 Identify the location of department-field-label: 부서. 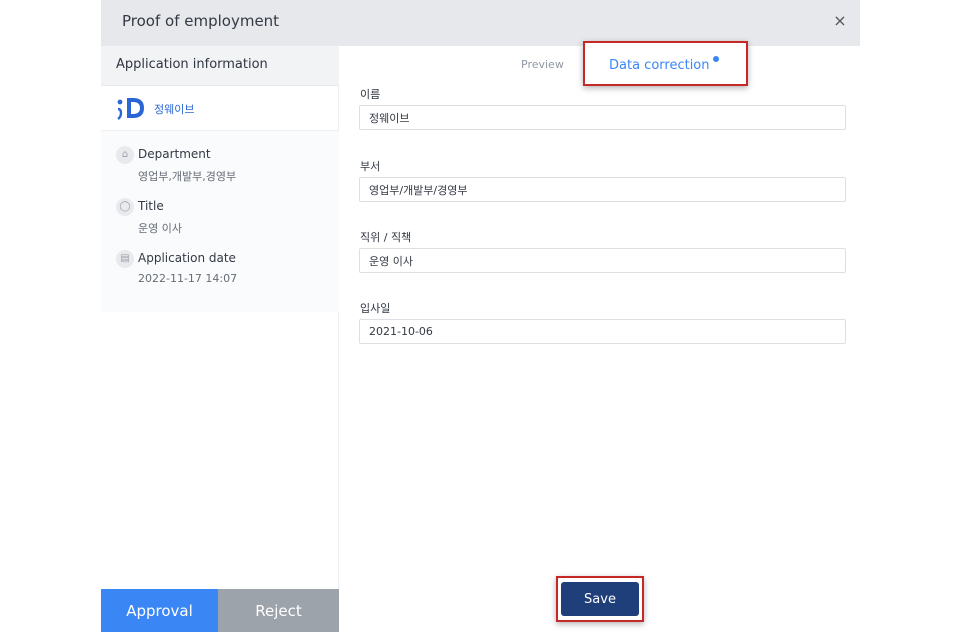
(370, 166).